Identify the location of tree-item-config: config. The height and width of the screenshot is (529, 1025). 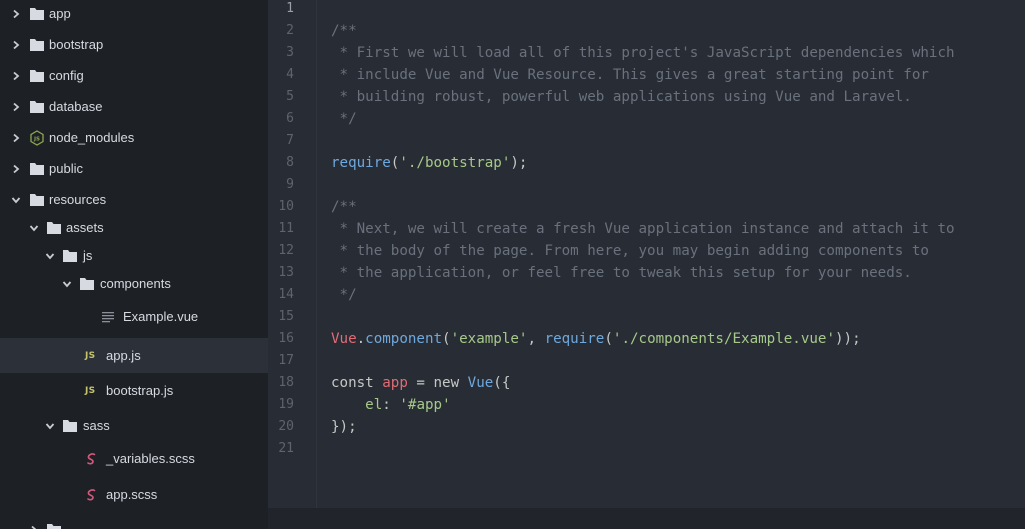
(134, 76).